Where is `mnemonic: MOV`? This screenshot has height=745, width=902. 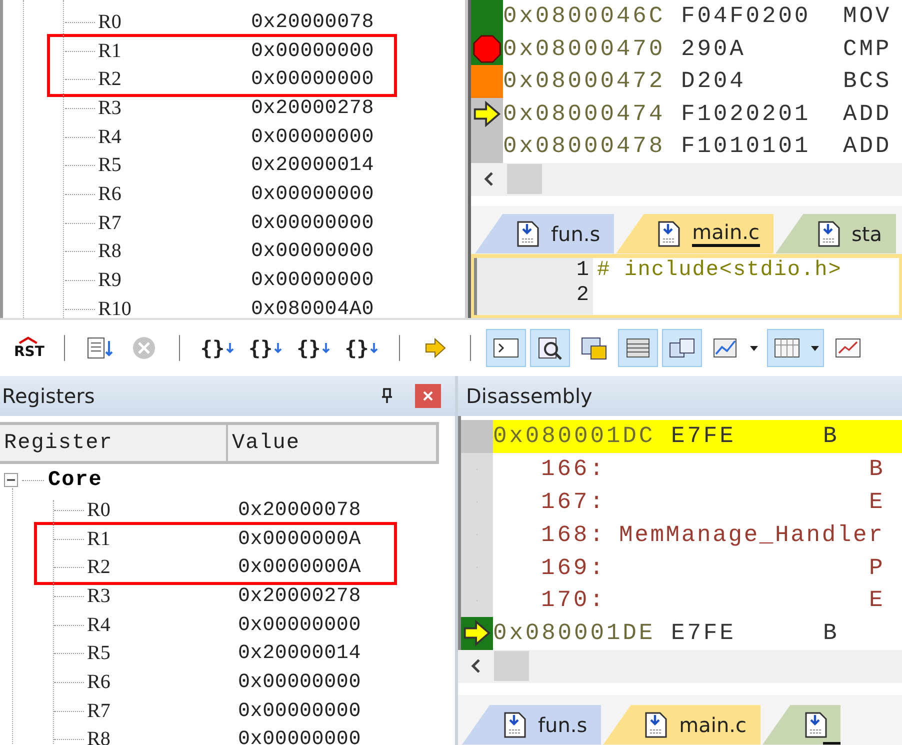
mnemonic: MOV is located at coordinates (867, 16).